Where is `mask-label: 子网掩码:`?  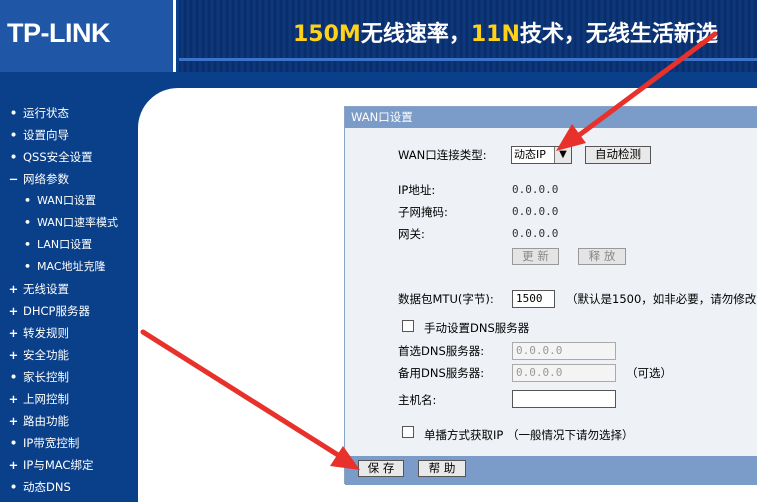 mask-label: 子网掩码: is located at coordinates (423, 212).